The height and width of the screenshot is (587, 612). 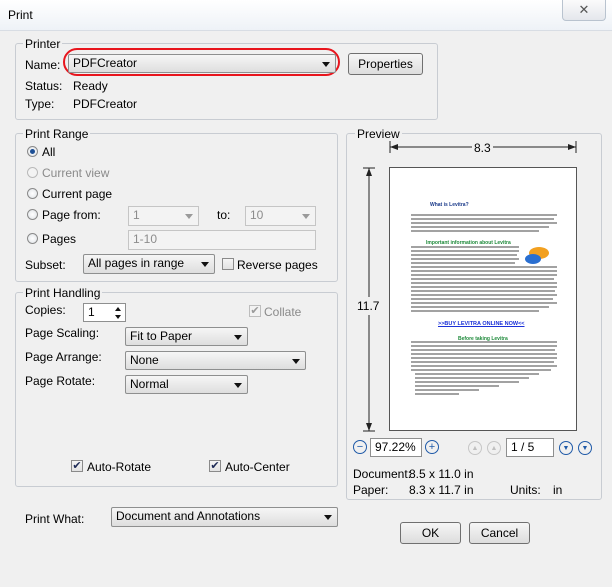 What do you see at coordinates (257, 467) in the screenshot?
I see `auto-center-label: Auto-Center` at bounding box center [257, 467].